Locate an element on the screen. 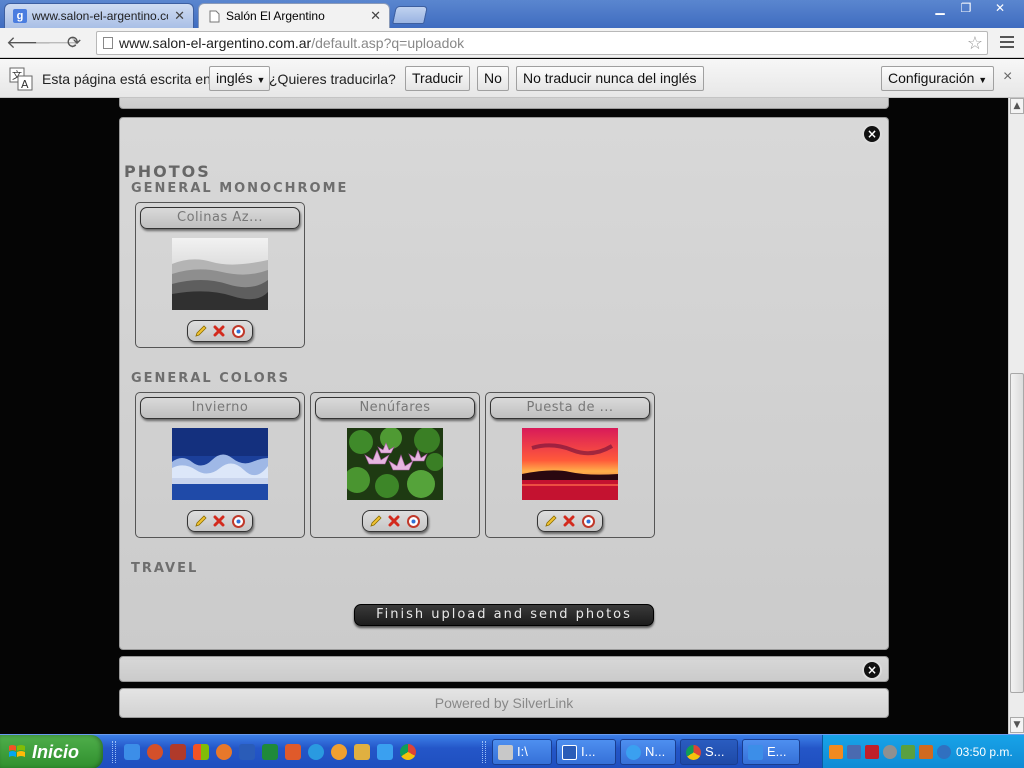  tray-security-icon is located at coordinates (944, 752).